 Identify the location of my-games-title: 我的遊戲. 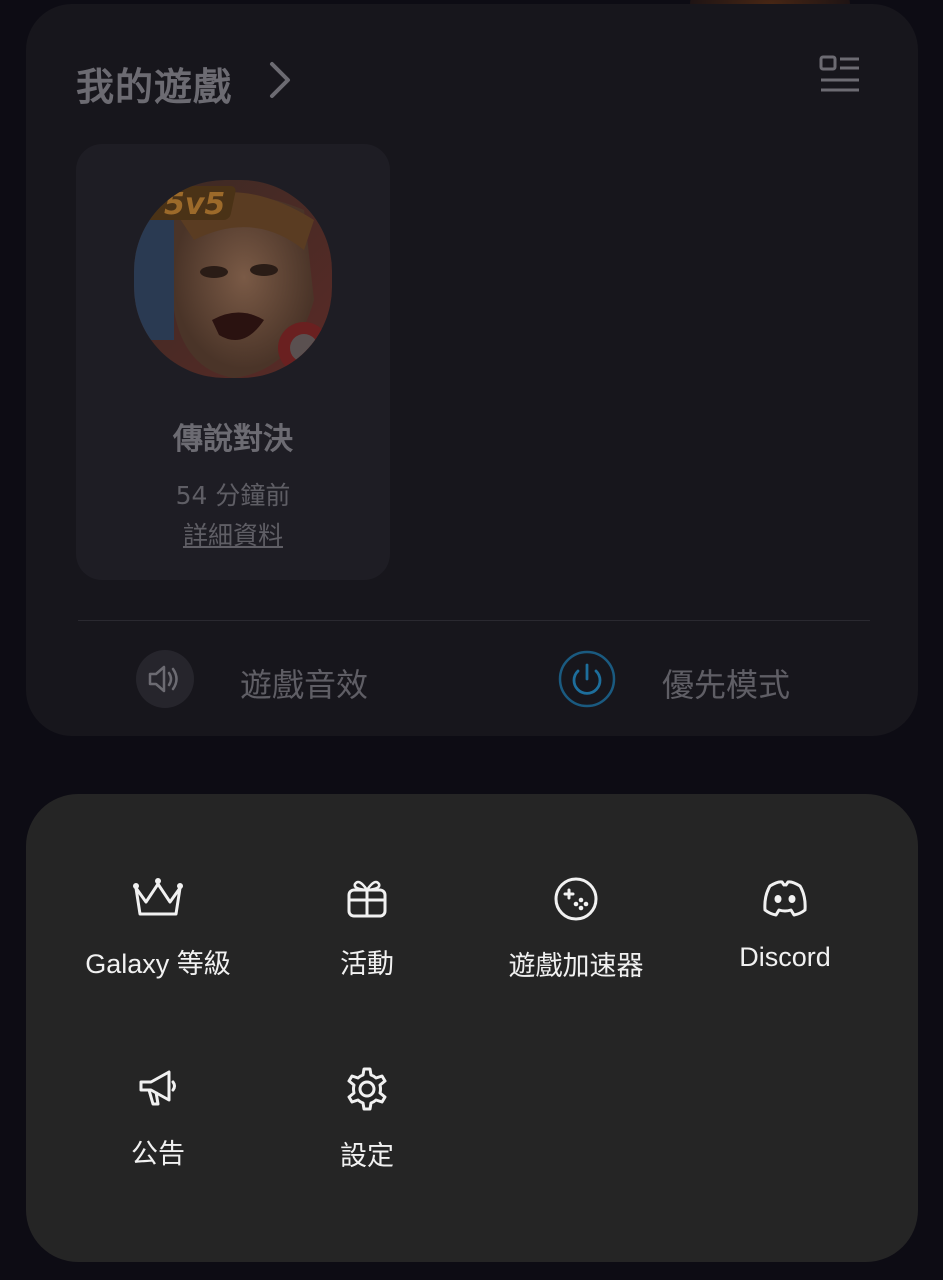
(154, 83).